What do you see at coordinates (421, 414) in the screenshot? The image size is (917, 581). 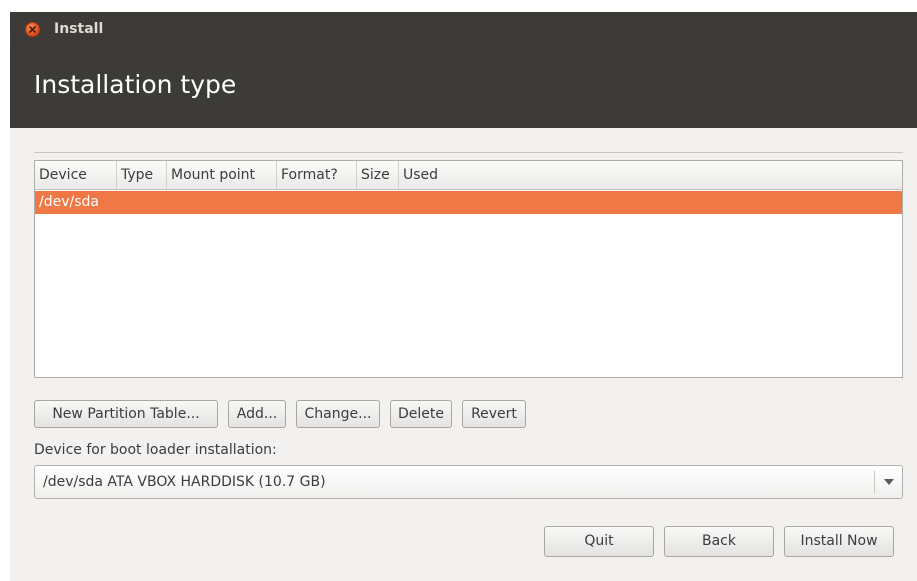 I see `delete-partition-button: Delete` at bounding box center [421, 414].